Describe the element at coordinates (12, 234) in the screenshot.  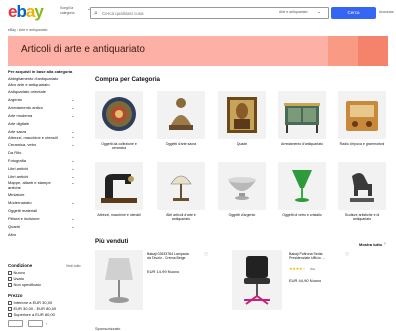
I see `sidebar-item-label: Altro` at that location.